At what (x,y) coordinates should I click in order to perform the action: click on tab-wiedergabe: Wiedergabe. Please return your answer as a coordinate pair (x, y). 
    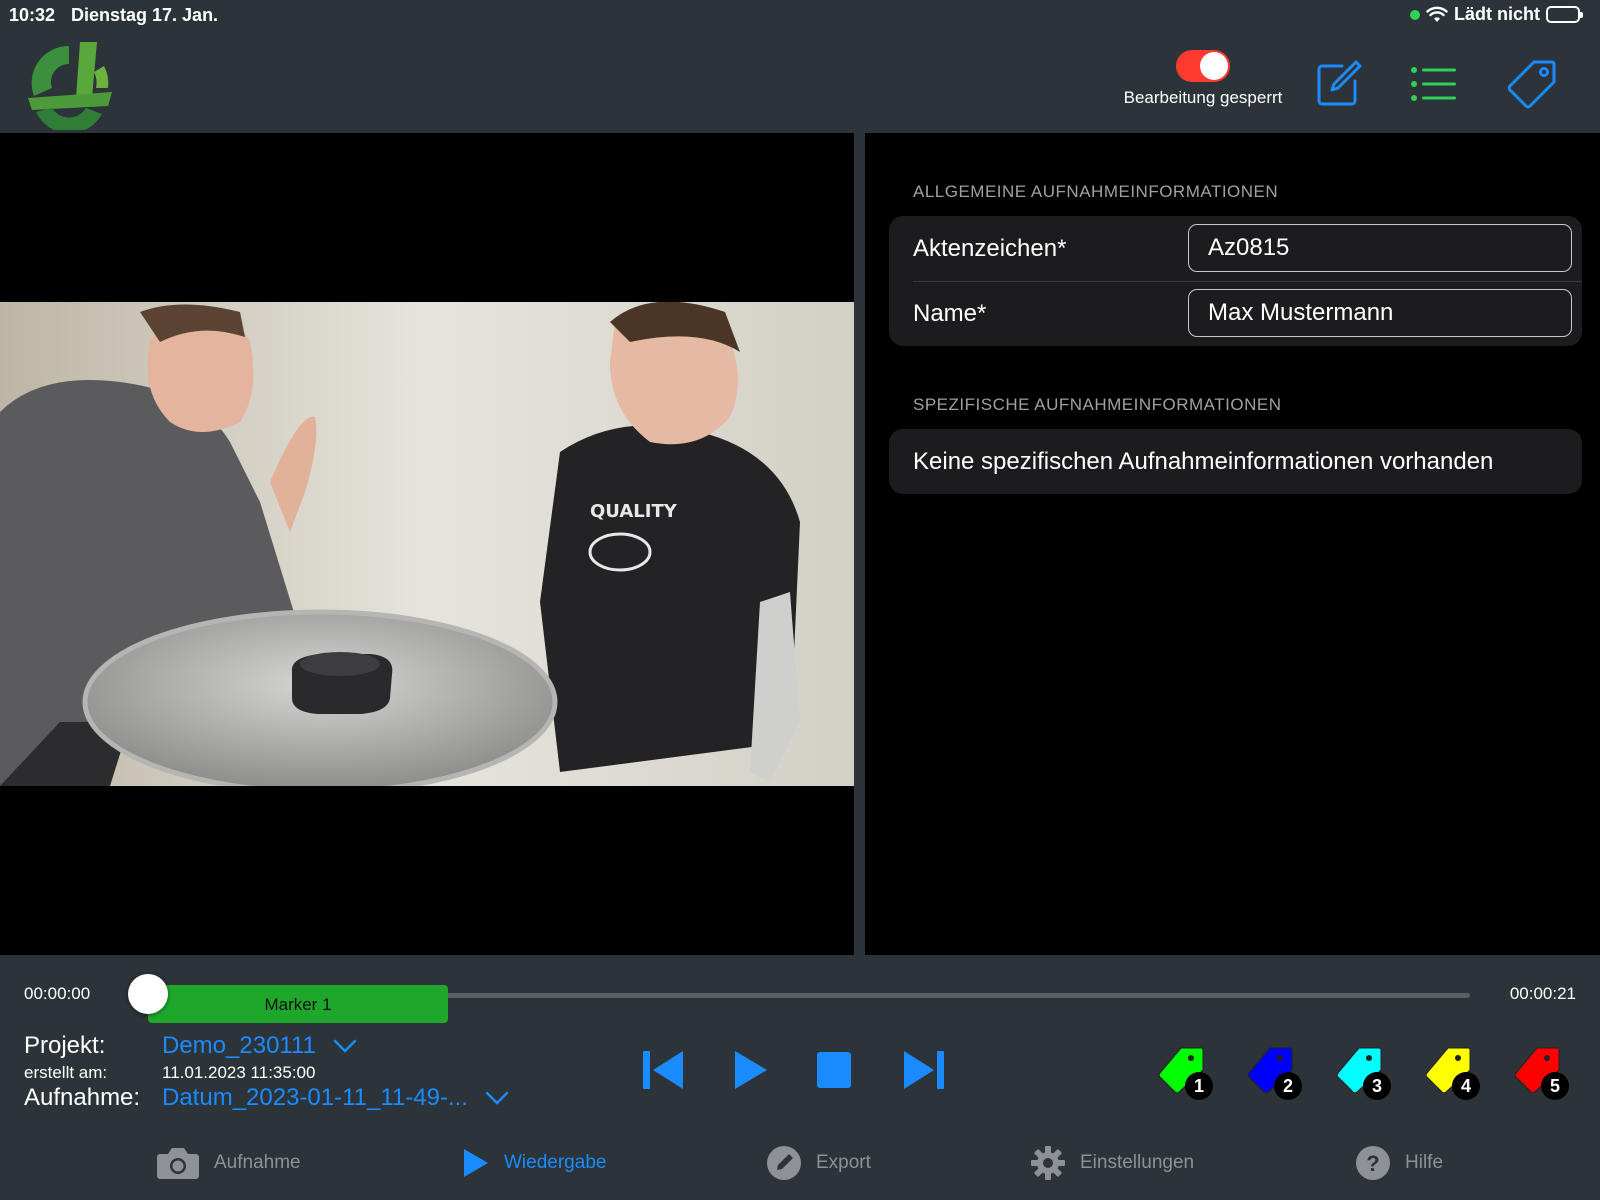
    Looking at the image, I should click on (534, 1163).